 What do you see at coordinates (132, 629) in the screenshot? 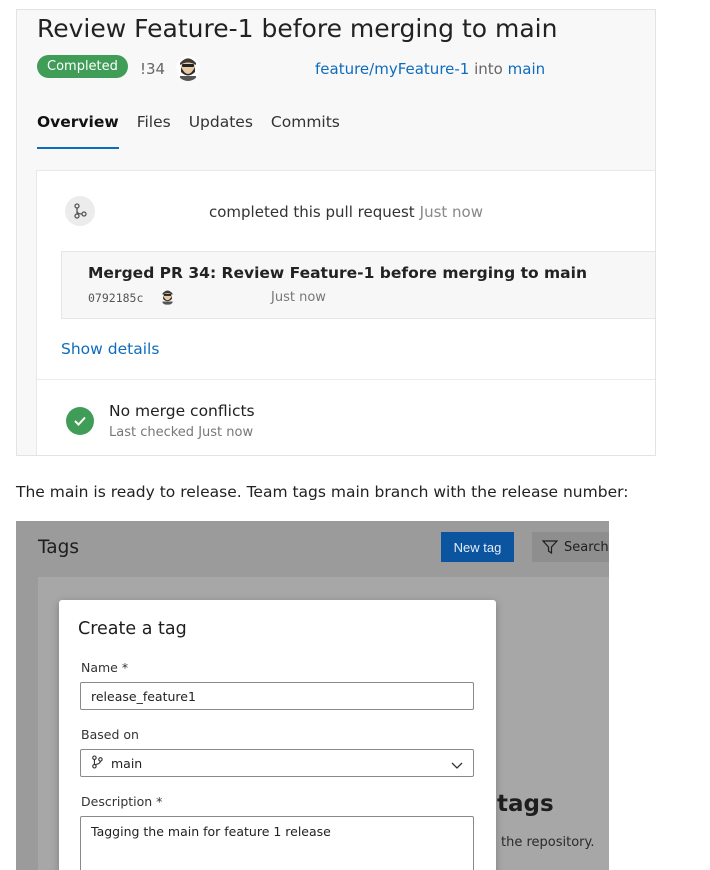
I see `dialog-title: Create a tag` at bounding box center [132, 629].